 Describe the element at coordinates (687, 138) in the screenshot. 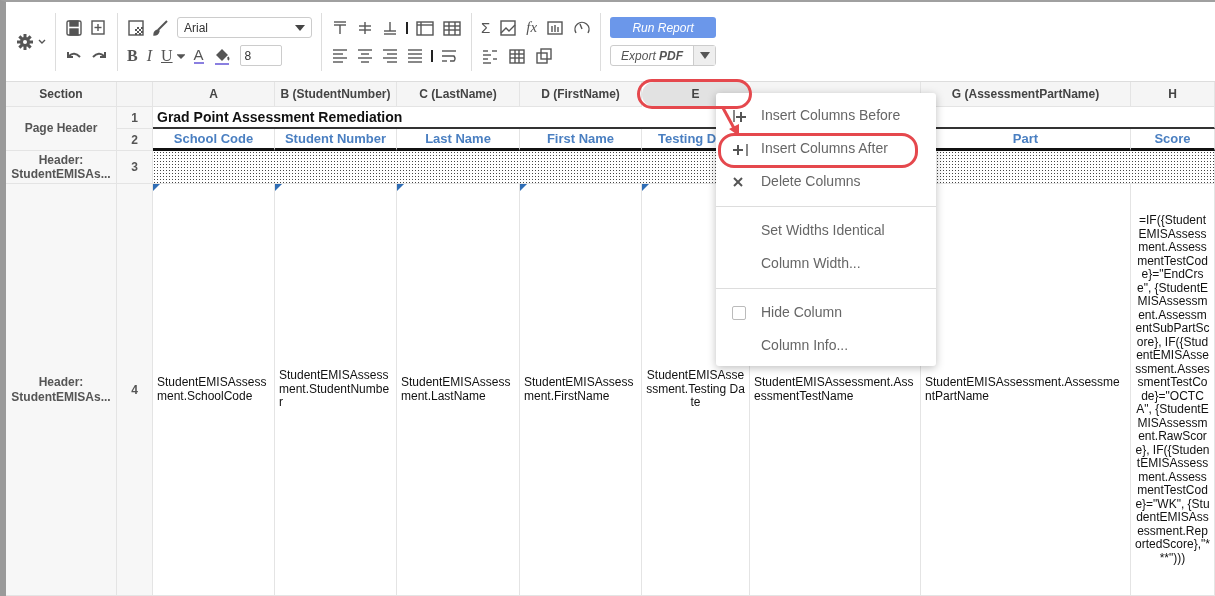

I see `column-heading: Testing D` at that location.